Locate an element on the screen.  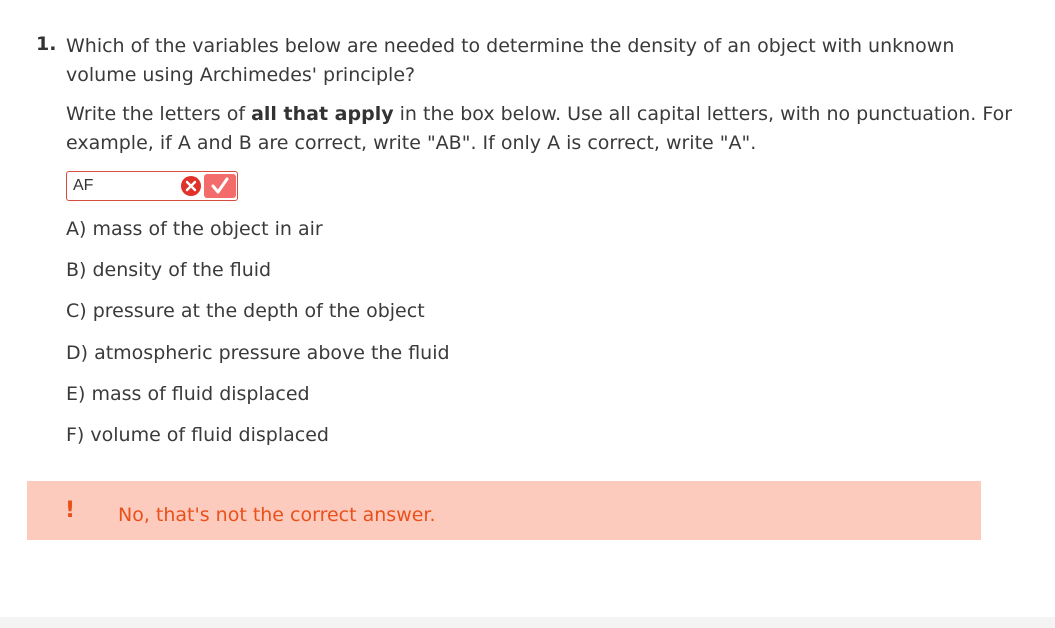
feedback-banner: ! No, that's not the correct answer. is located at coordinates (504, 510).